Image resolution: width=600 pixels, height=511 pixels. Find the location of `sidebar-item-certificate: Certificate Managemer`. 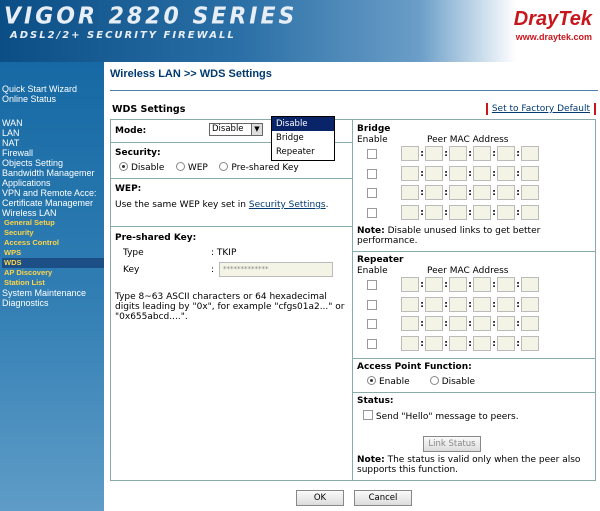

sidebar-item-certificate: Certificate Managemer is located at coordinates (53, 203).